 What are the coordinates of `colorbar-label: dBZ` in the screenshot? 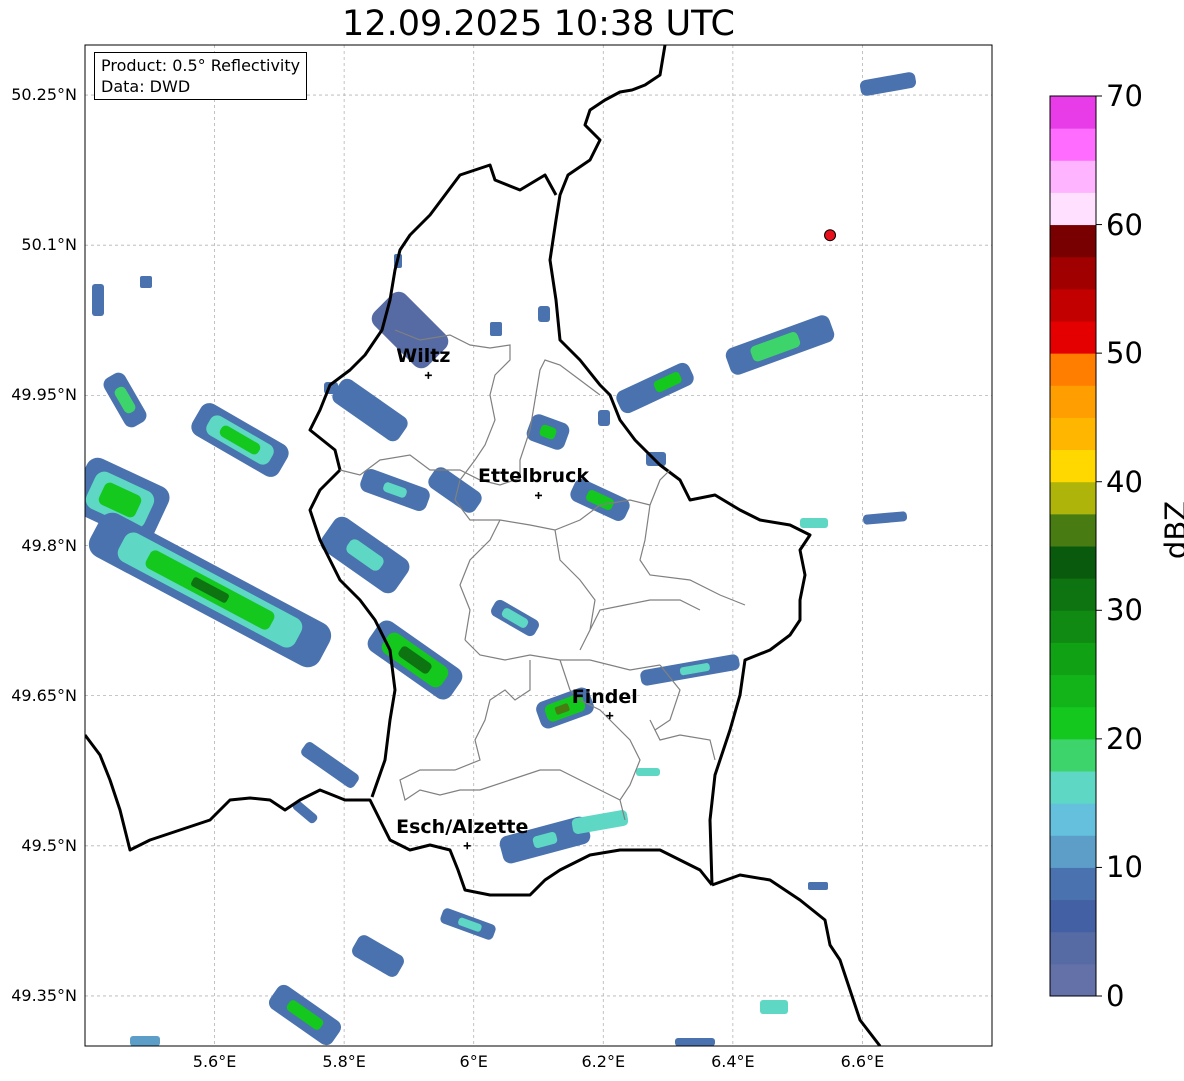 It's located at (1171, 530).